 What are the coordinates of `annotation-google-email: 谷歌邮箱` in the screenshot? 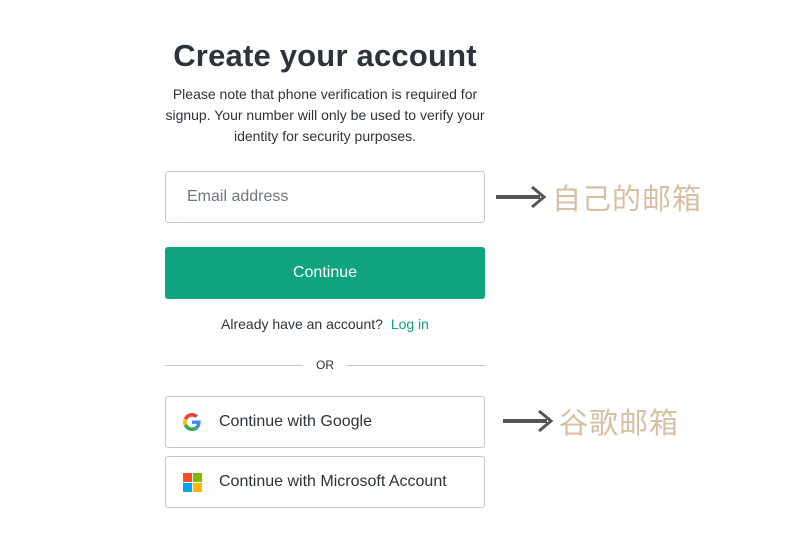 It's located at (591, 421).